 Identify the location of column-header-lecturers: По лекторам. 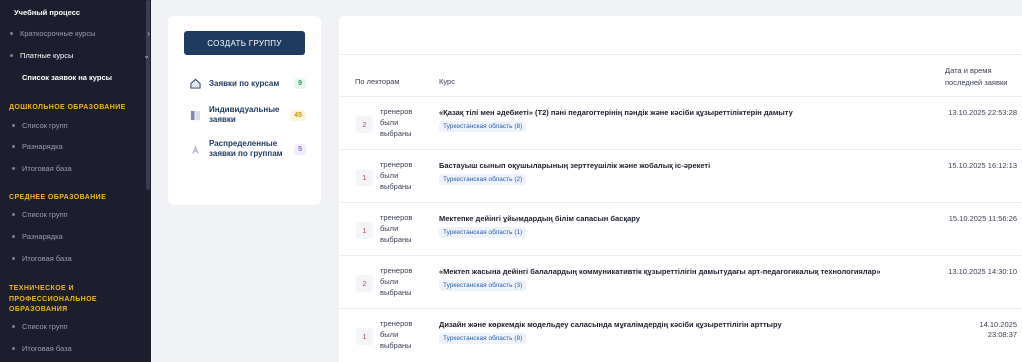
(377, 81).